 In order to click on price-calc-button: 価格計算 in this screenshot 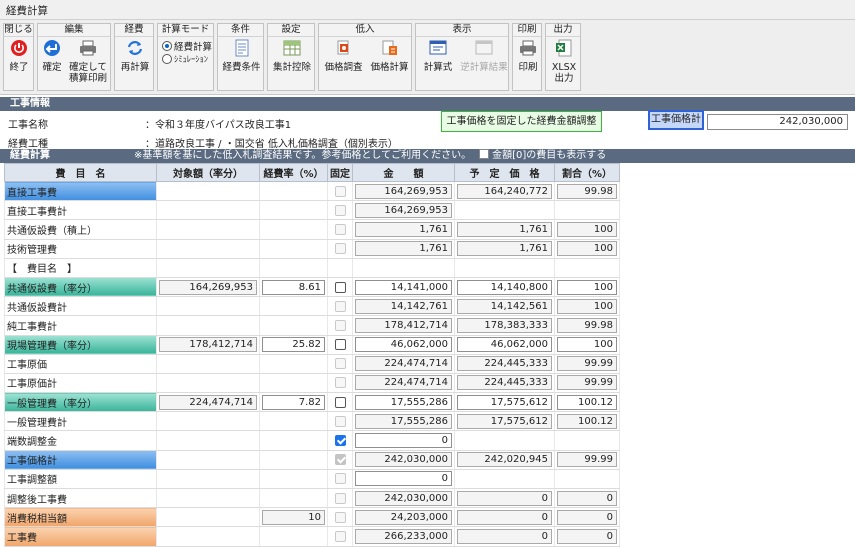, I will do `click(389, 56)`.